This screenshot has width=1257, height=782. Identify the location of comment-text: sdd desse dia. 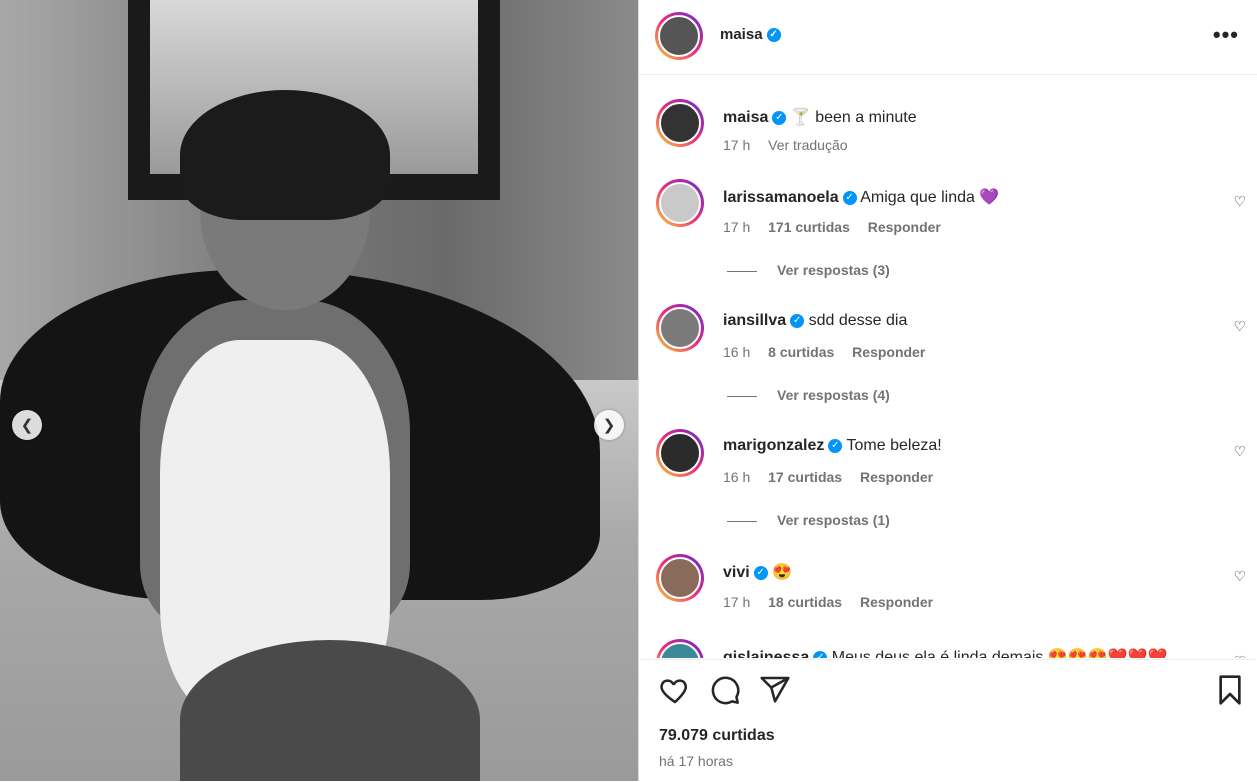
(858, 320).